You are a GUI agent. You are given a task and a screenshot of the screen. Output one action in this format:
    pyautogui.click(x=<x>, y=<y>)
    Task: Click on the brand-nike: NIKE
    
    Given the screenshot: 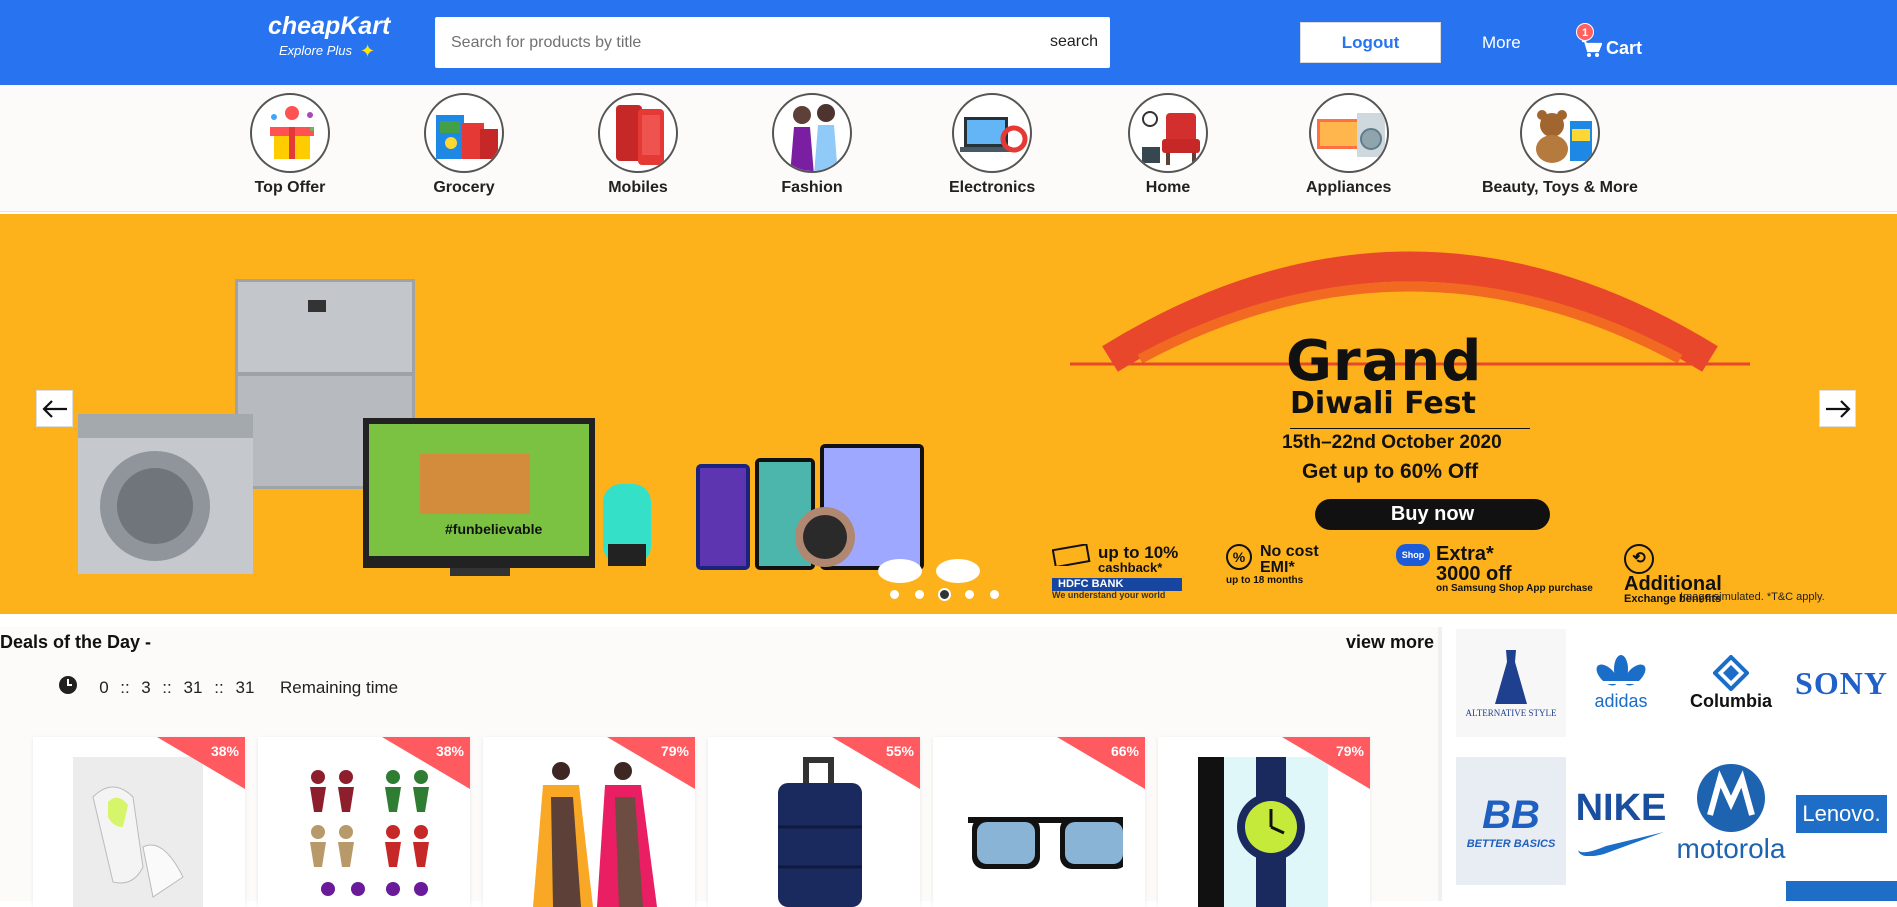 What is the action you would take?
    pyautogui.click(x=1621, y=821)
    